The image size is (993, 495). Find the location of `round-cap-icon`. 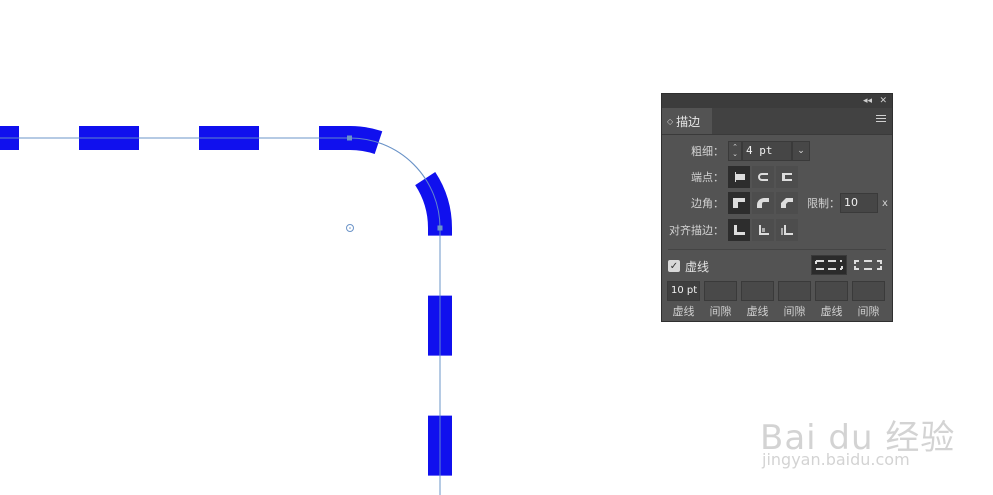

round-cap-icon is located at coordinates (763, 177).